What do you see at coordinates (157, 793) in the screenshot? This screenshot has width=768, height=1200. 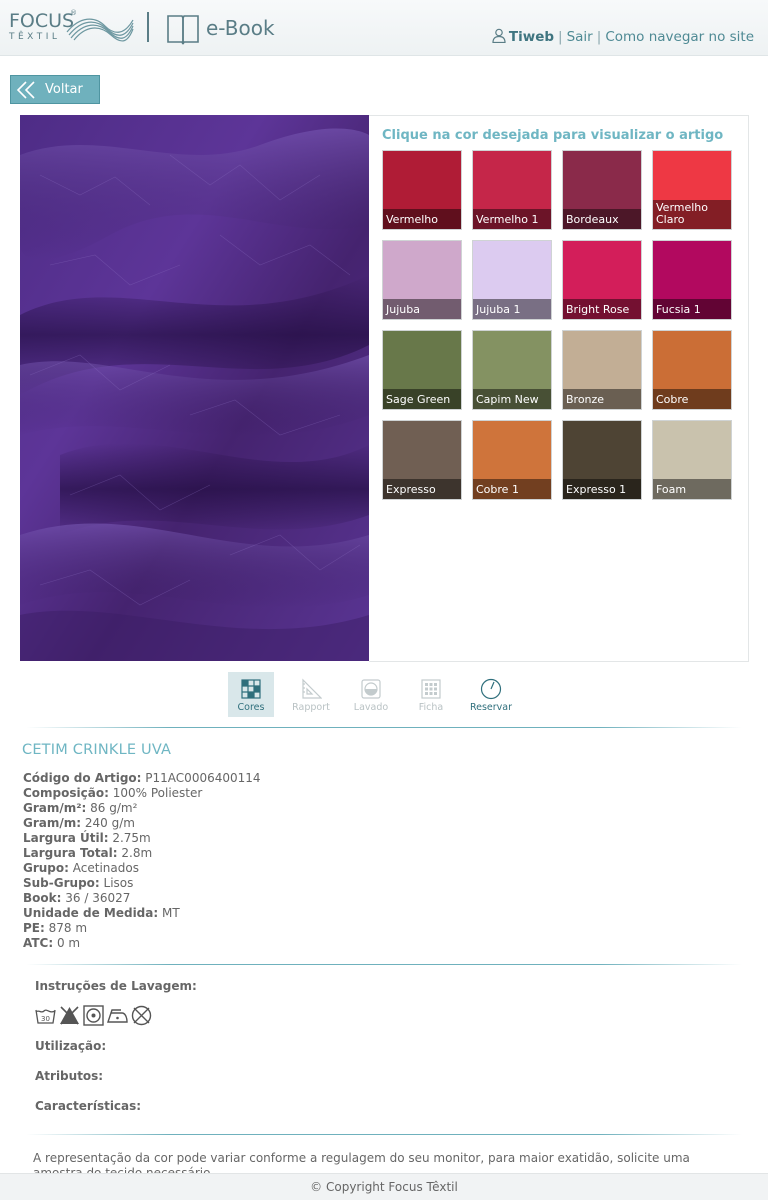 I see `spec-value: 100% Poliester` at bounding box center [157, 793].